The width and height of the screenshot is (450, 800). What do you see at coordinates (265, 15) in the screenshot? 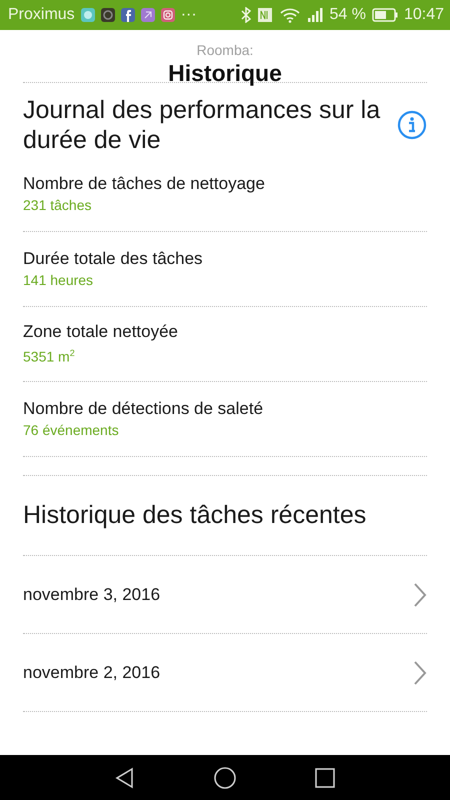
I see `nfc-icon` at bounding box center [265, 15].